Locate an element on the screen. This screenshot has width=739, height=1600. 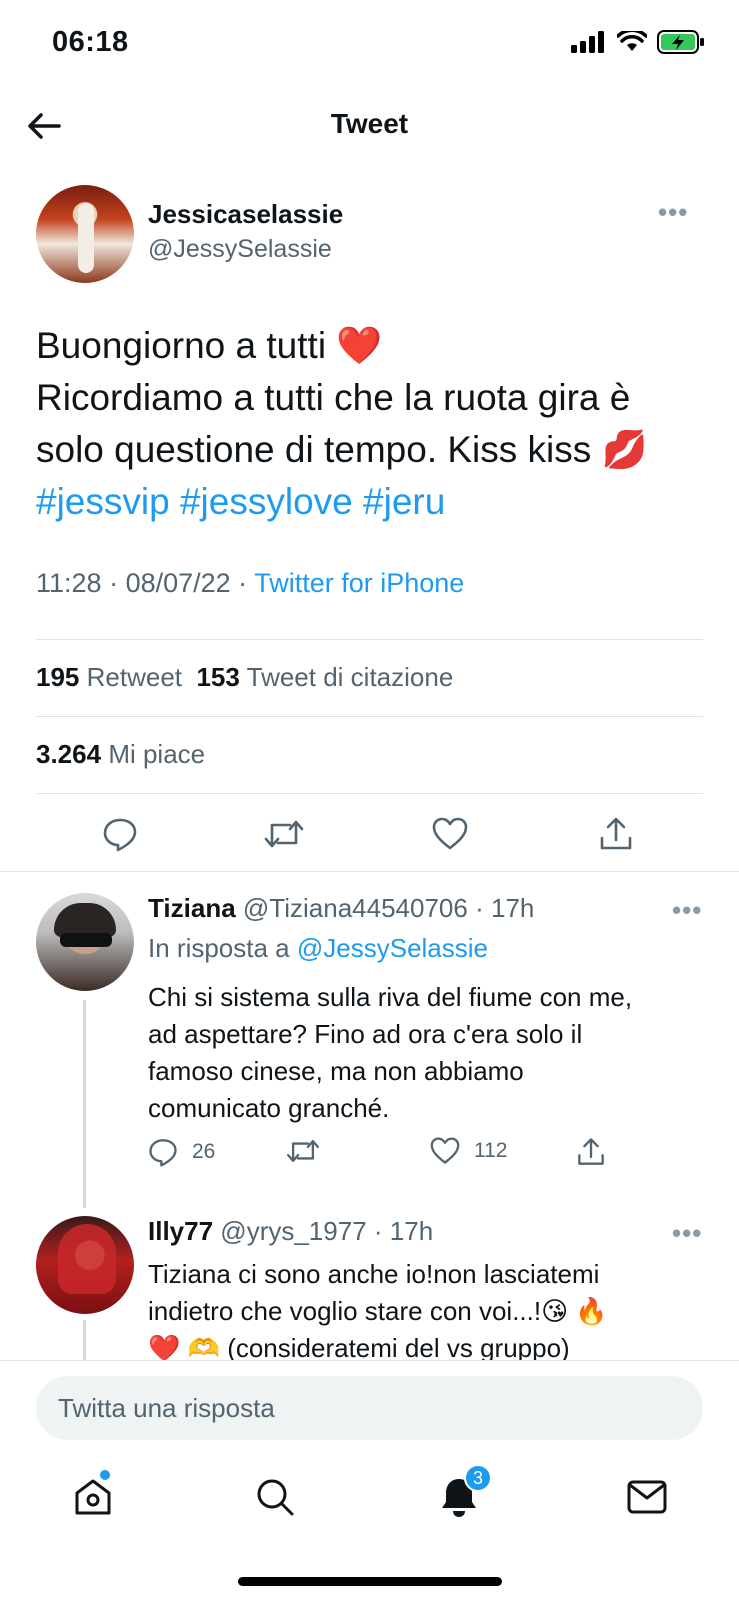
retweet-button is located at coordinates (284, 834).